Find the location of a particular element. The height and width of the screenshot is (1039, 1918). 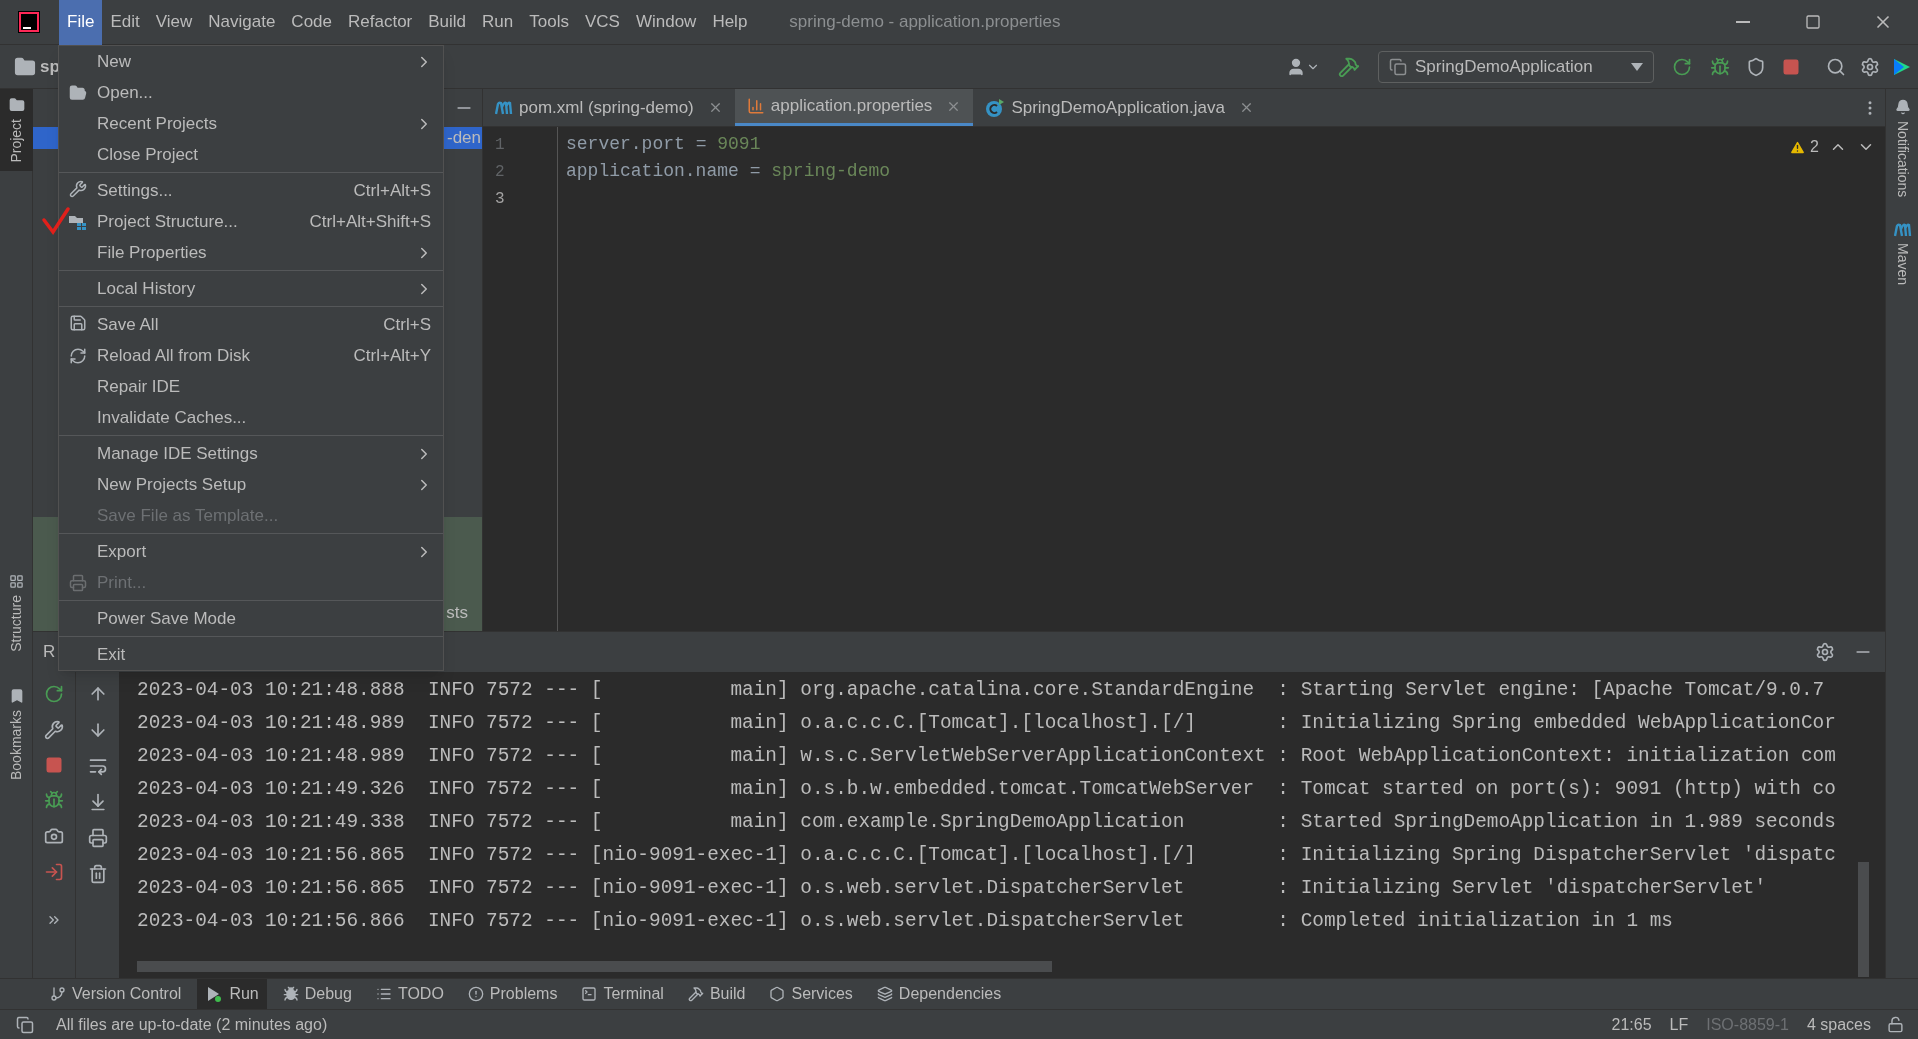

tool-window-tab: Build is located at coordinates (716, 994).